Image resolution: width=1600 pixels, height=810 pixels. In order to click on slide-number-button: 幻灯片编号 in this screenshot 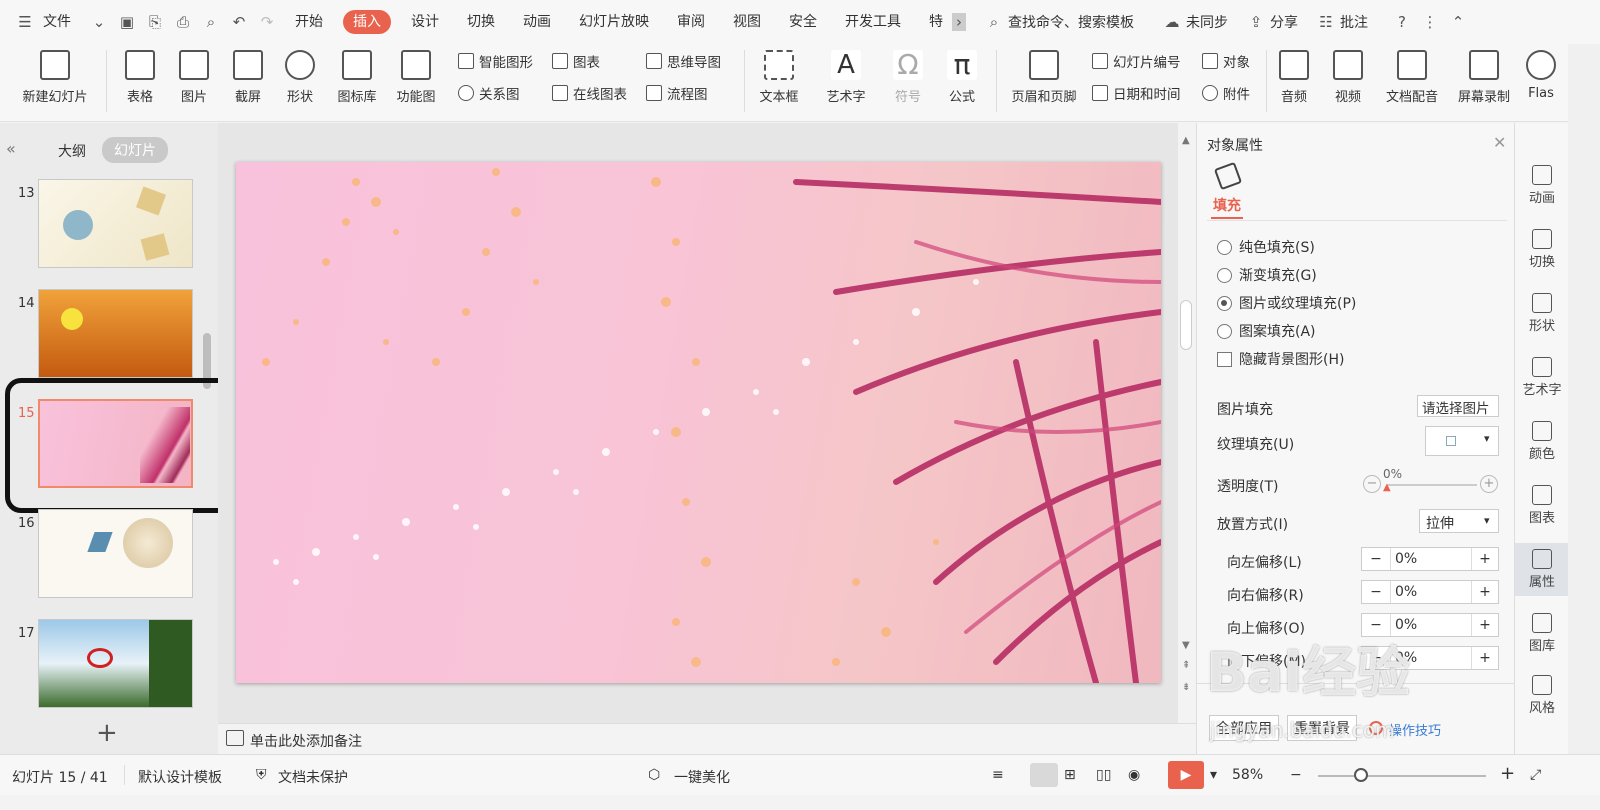, I will do `click(1136, 61)`.